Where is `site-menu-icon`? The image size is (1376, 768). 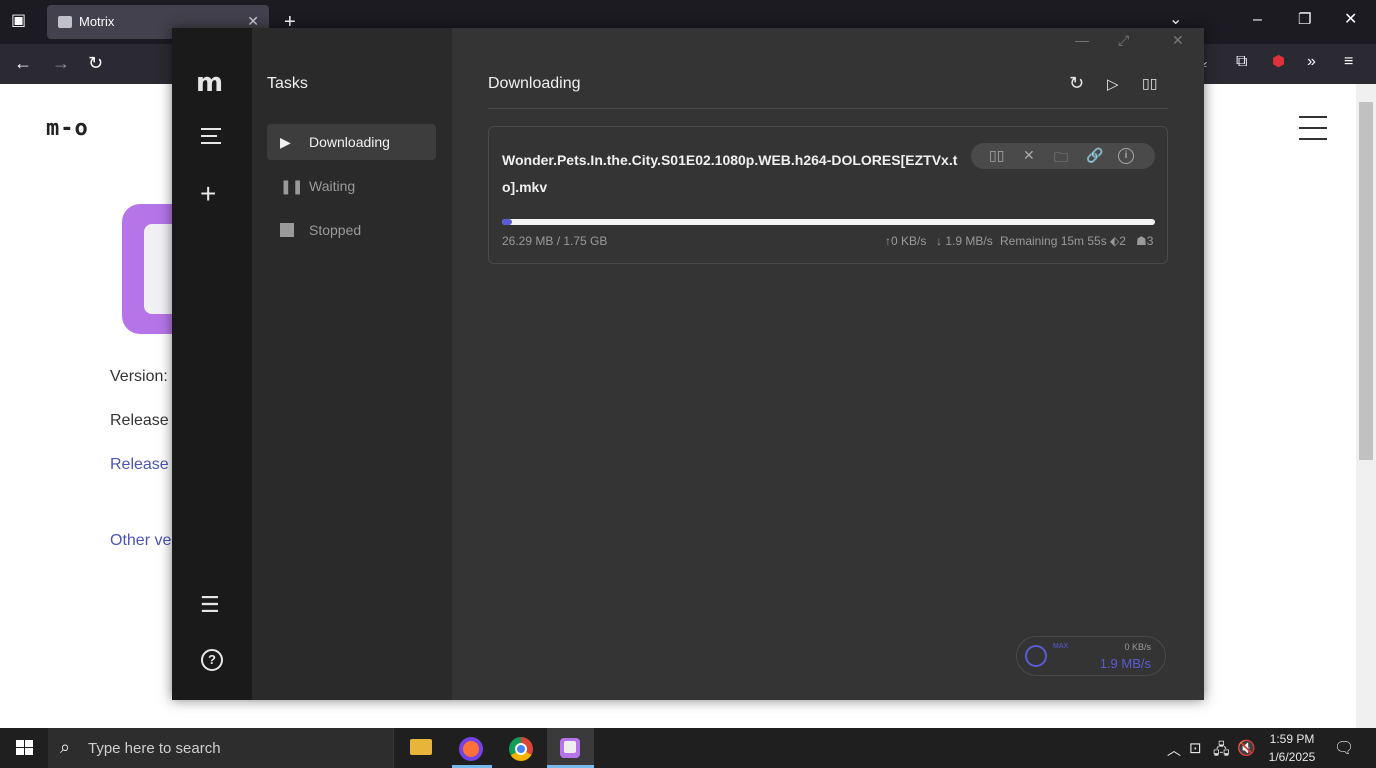
site-menu-icon is located at coordinates (1313, 132).